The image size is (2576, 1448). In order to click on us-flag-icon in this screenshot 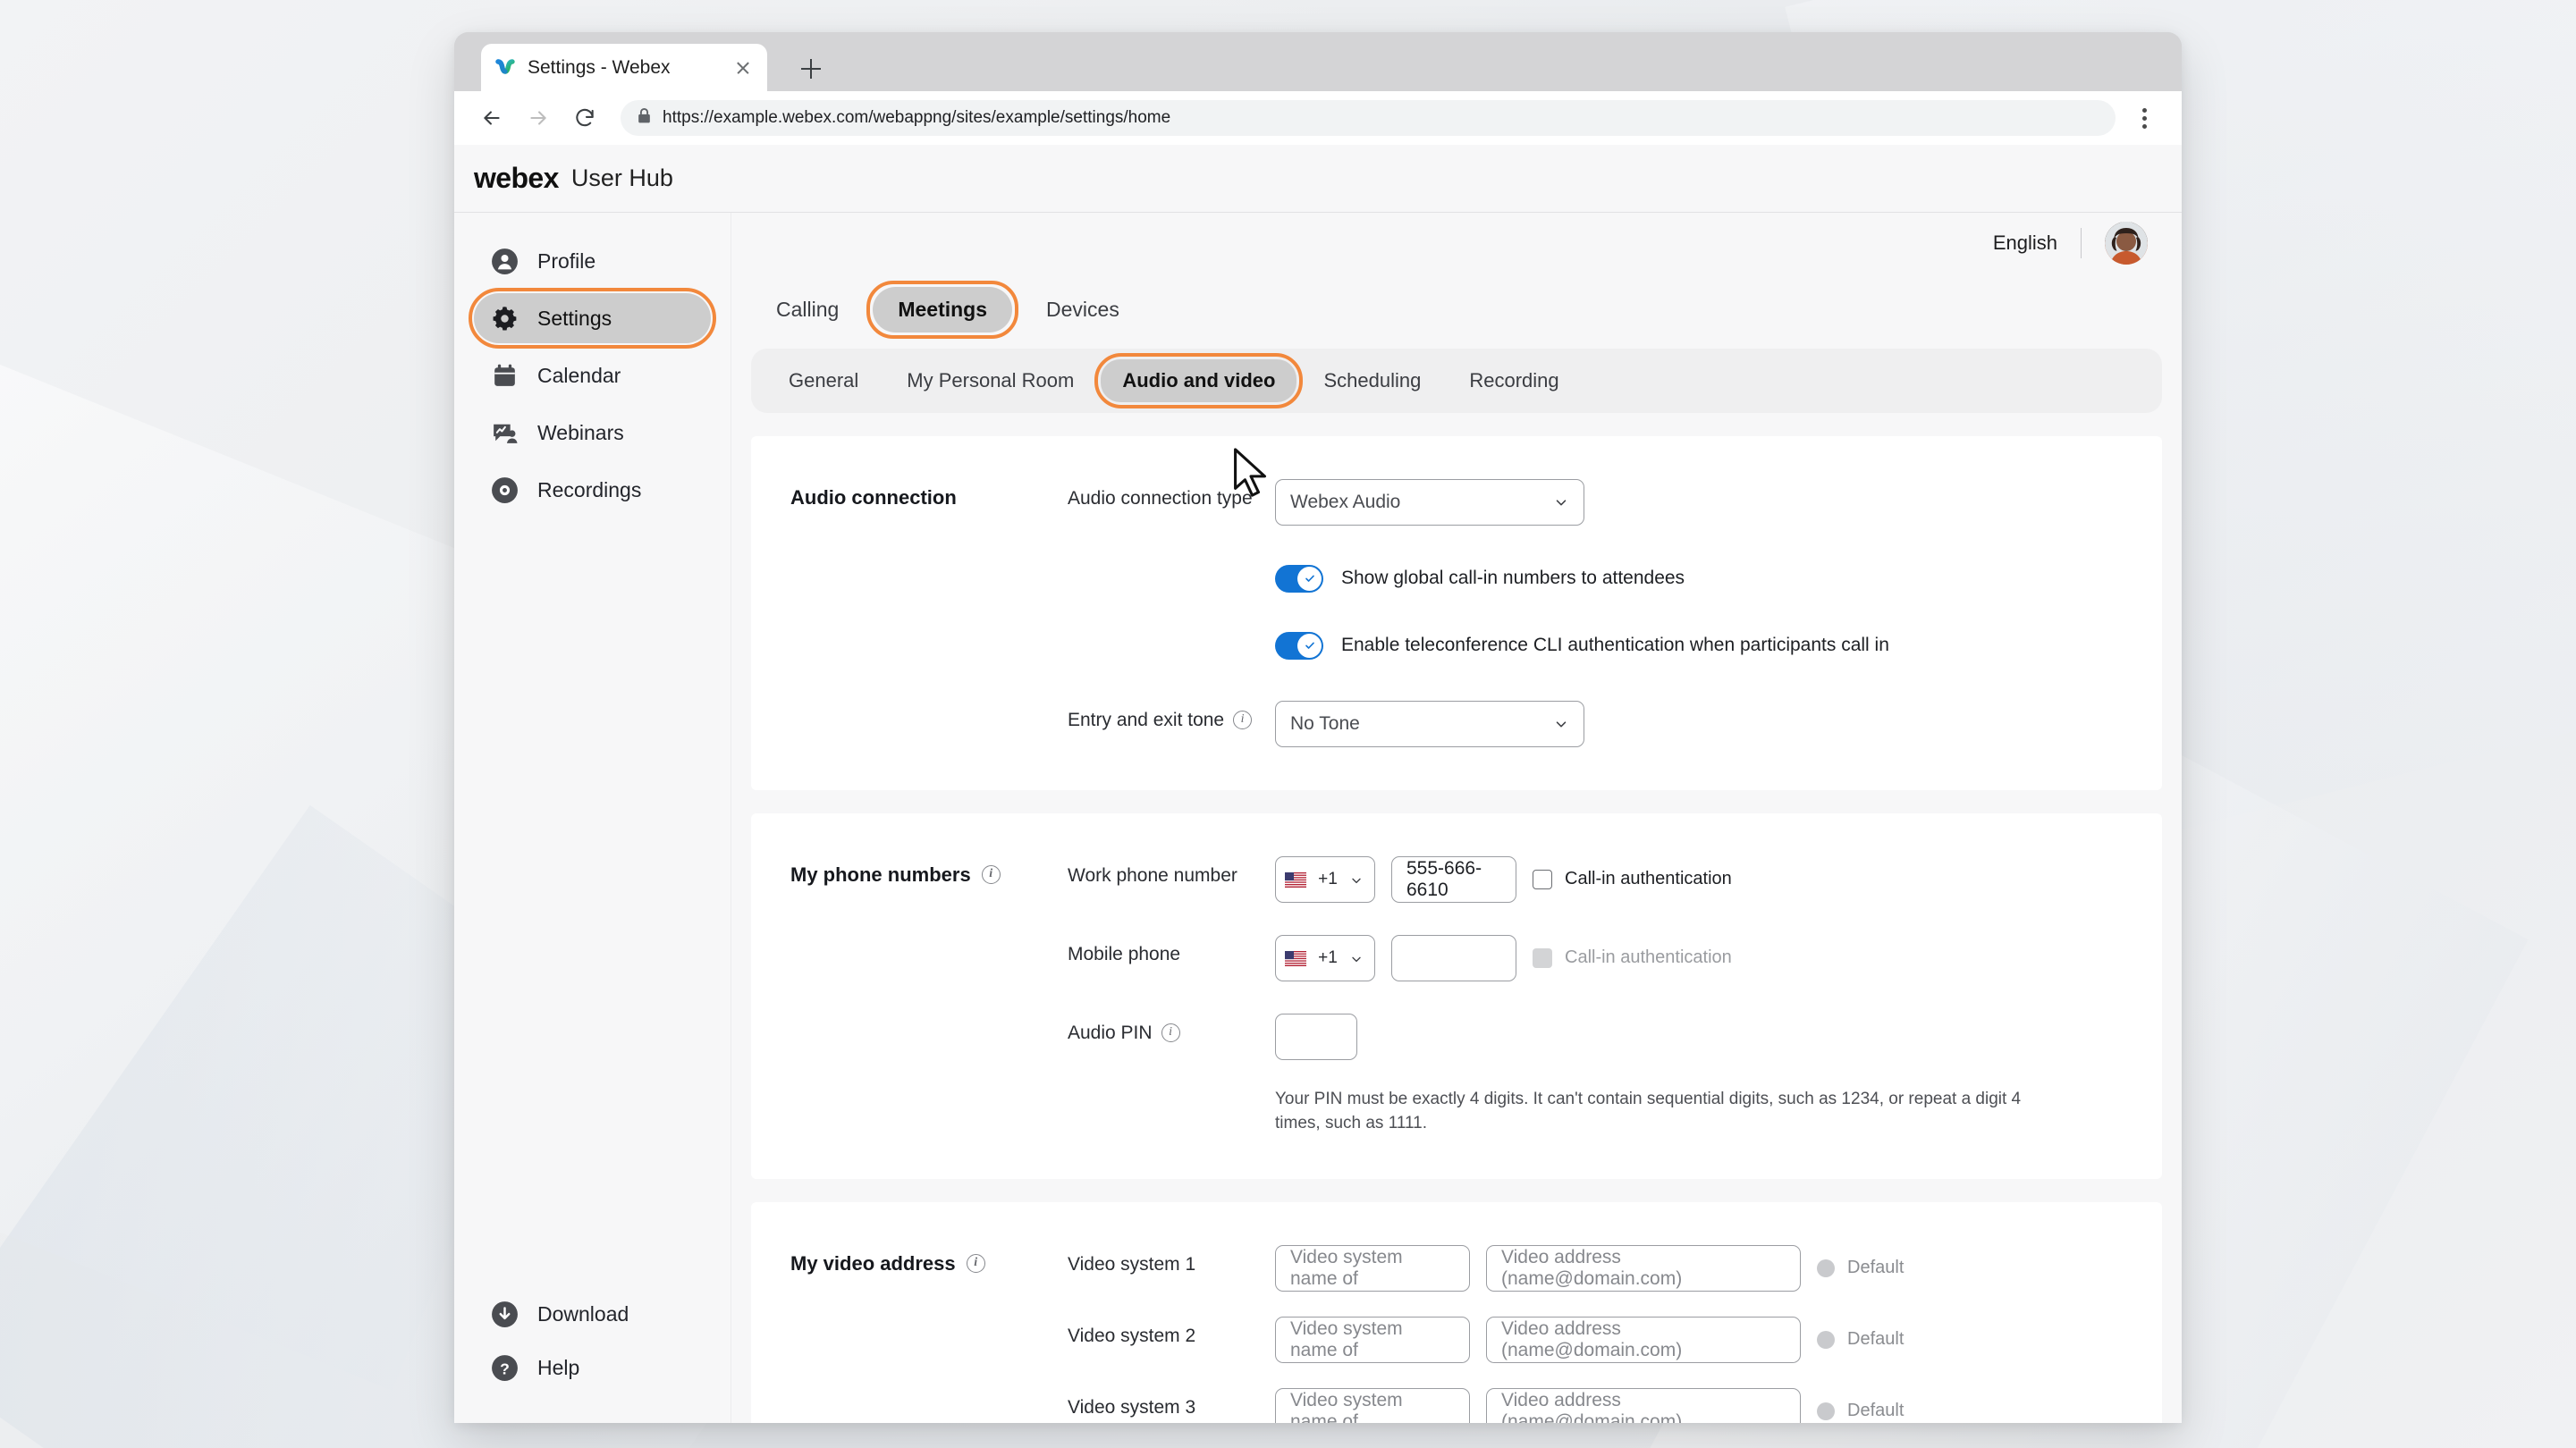, I will do `click(1295, 958)`.